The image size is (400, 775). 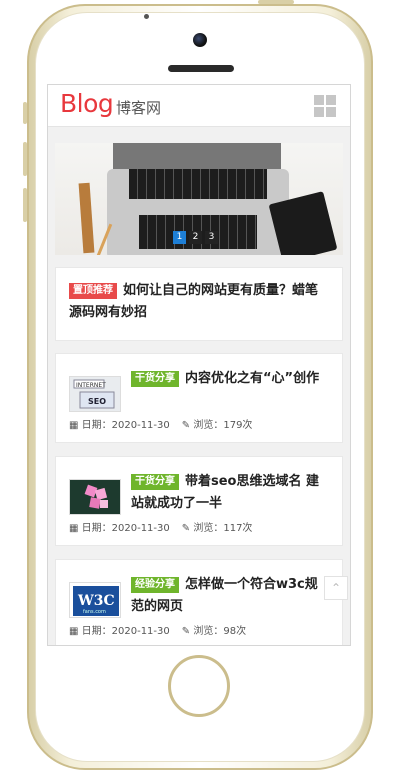 I want to click on top-post-card: 置顶推荐 如何让自己的网站更有质量？蜡笔源码网有妙招, so click(x=199, y=304).